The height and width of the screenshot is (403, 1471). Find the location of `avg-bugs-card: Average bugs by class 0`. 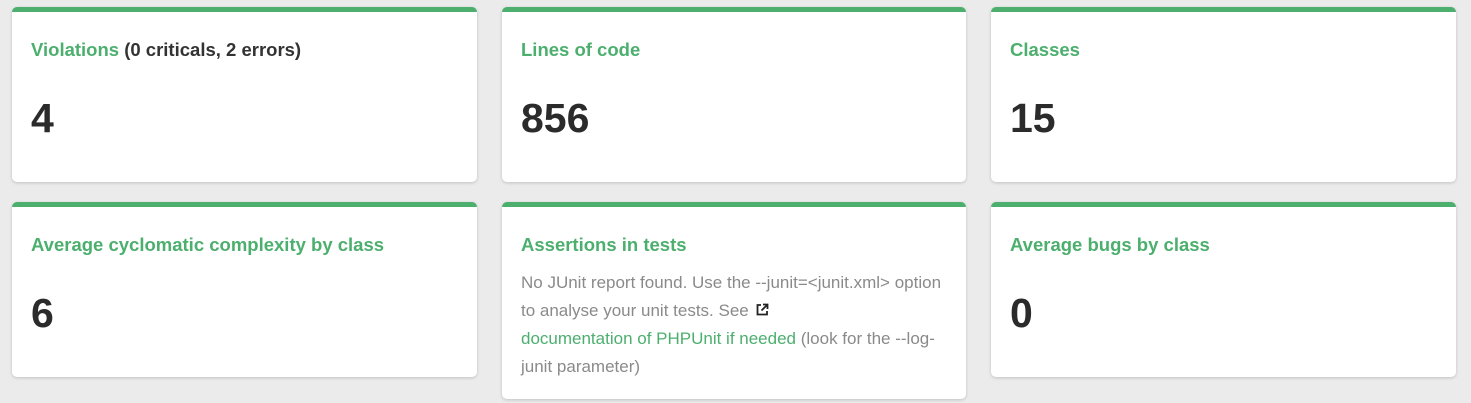

avg-bugs-card: Average bugs by class 0 is located at coordinates (1223, 289).